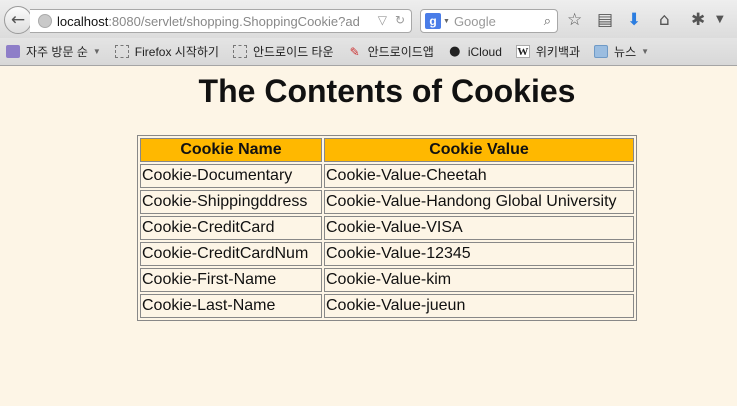 The image size is (737, 406). What do you see at coordinates (720, 20) in the screenshot?
I see `menu-dropdown-icon: ▼` at bounding box center [720, 20].